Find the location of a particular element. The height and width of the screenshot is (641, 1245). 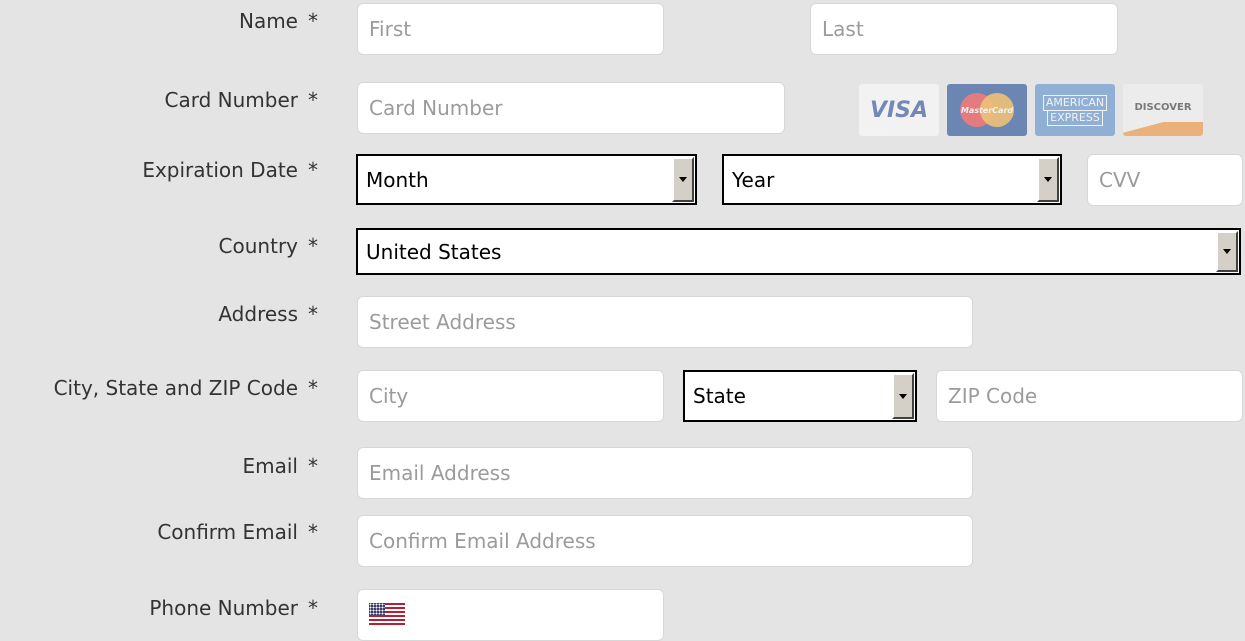

city-placeholder: City is located at coordinates (389, 396).